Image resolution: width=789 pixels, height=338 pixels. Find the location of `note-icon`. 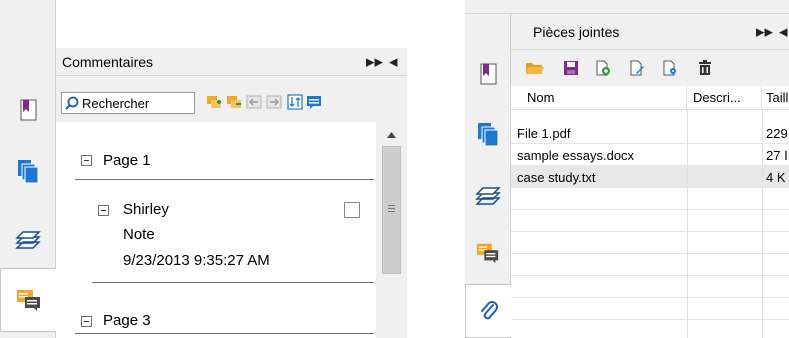

note-icon is located at coordinates (314, 102).